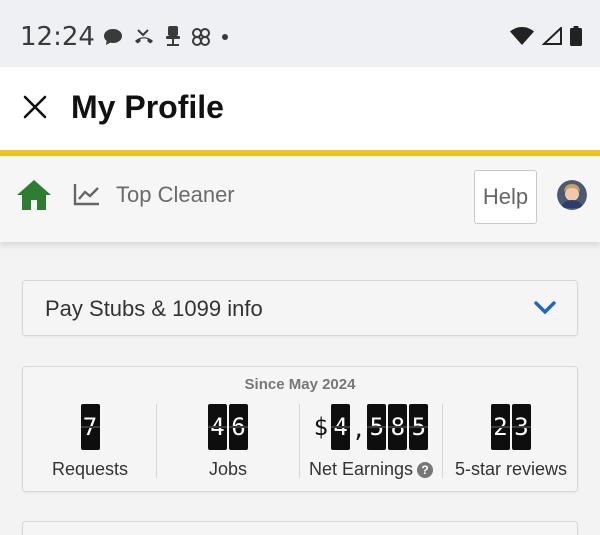  Describe the element at coordinates (505, 197) in the screenshot. I see `help-button: Help` at that location.